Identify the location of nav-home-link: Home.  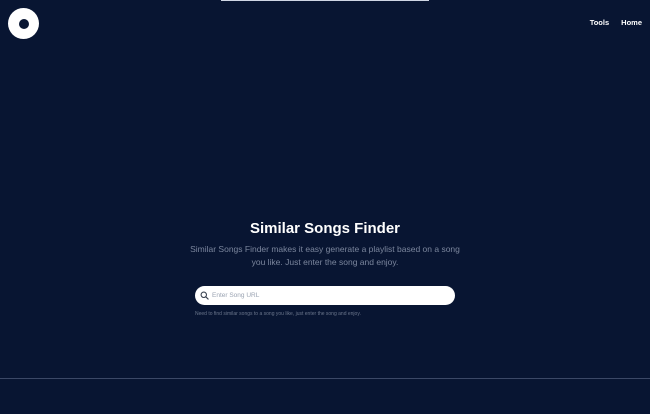
(631, 23).